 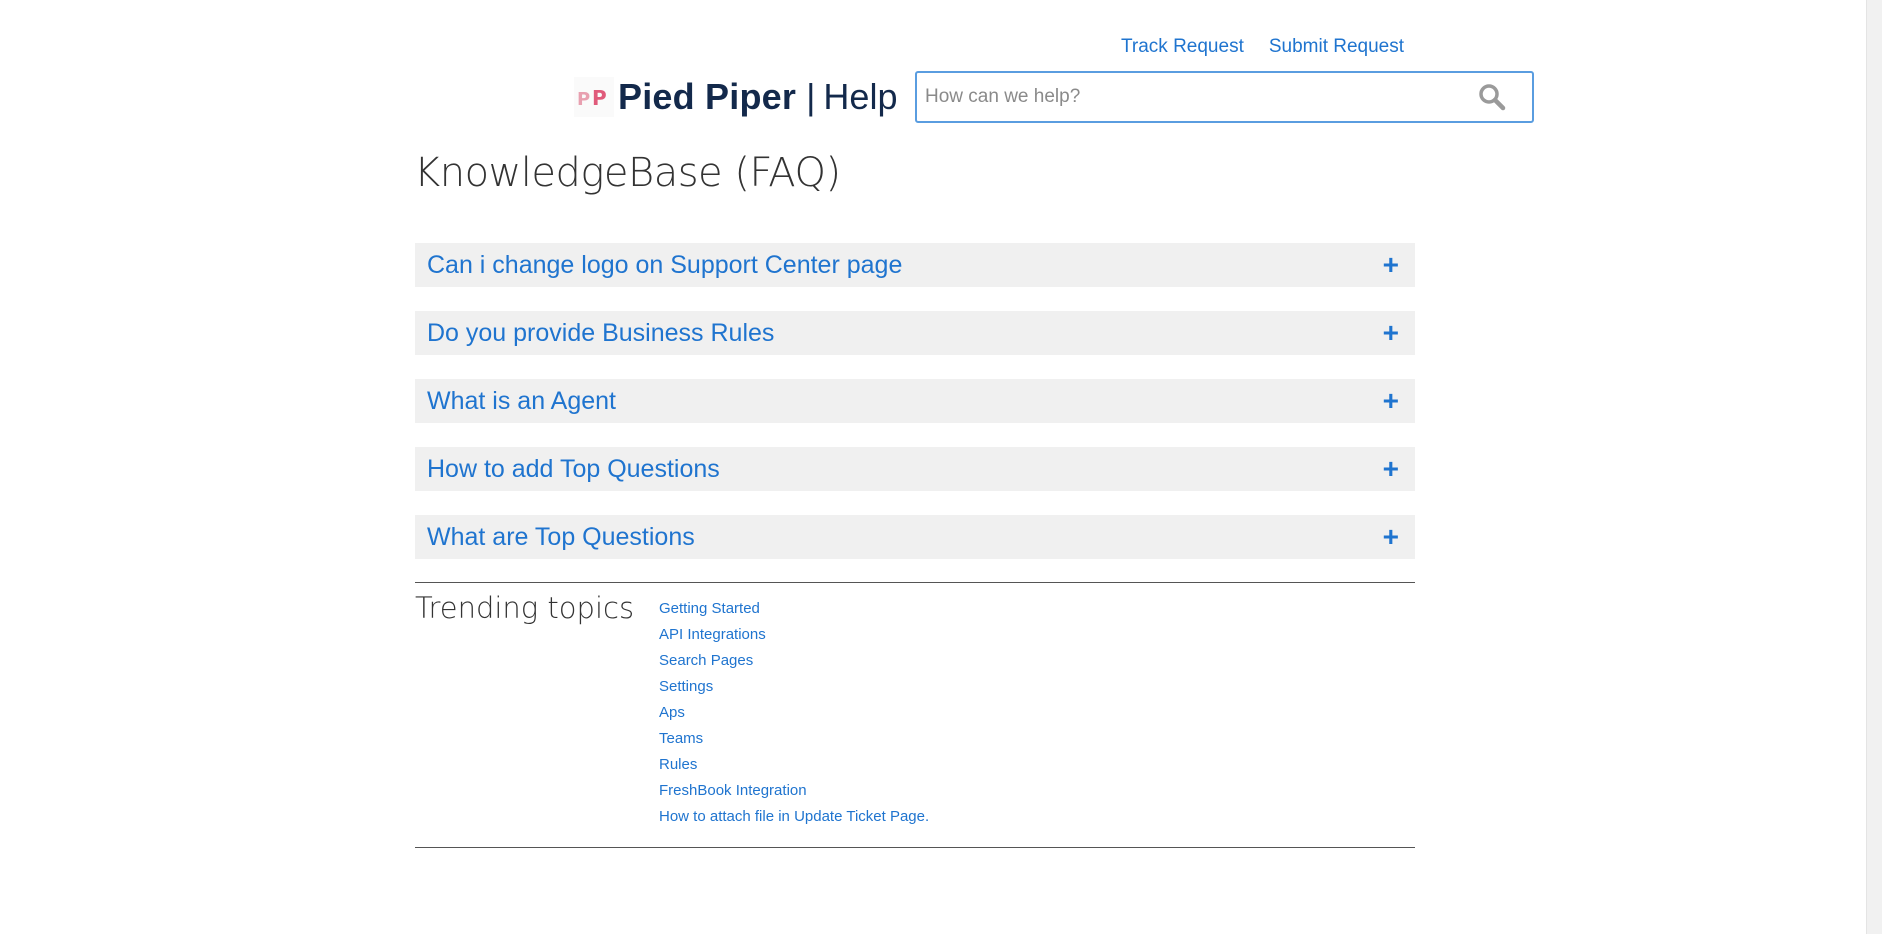 I want to click on top-links: Track Request Submit Request, so click(x=1262, y=47).